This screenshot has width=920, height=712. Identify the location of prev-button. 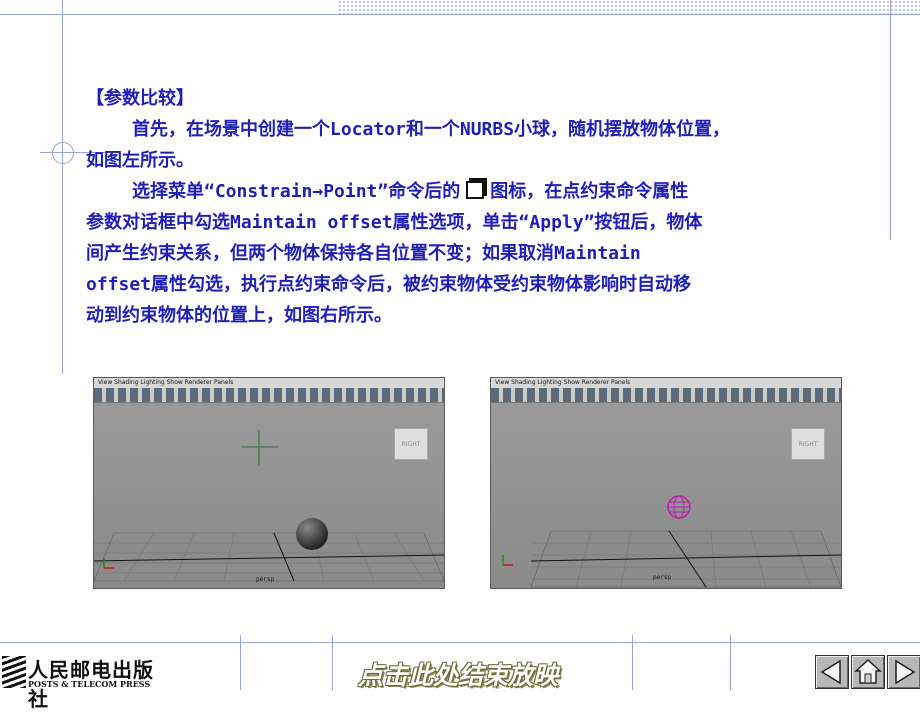
(832, 672).